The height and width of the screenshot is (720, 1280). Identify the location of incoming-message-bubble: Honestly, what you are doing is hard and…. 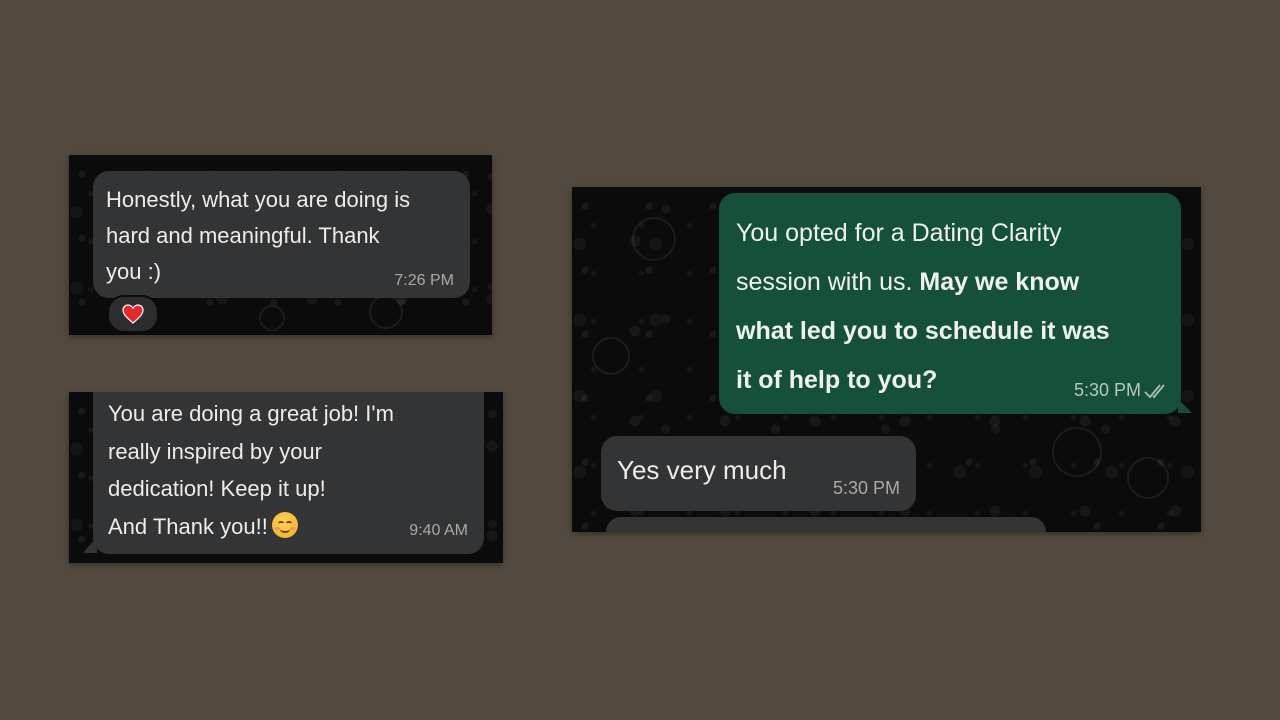
(281, 234).